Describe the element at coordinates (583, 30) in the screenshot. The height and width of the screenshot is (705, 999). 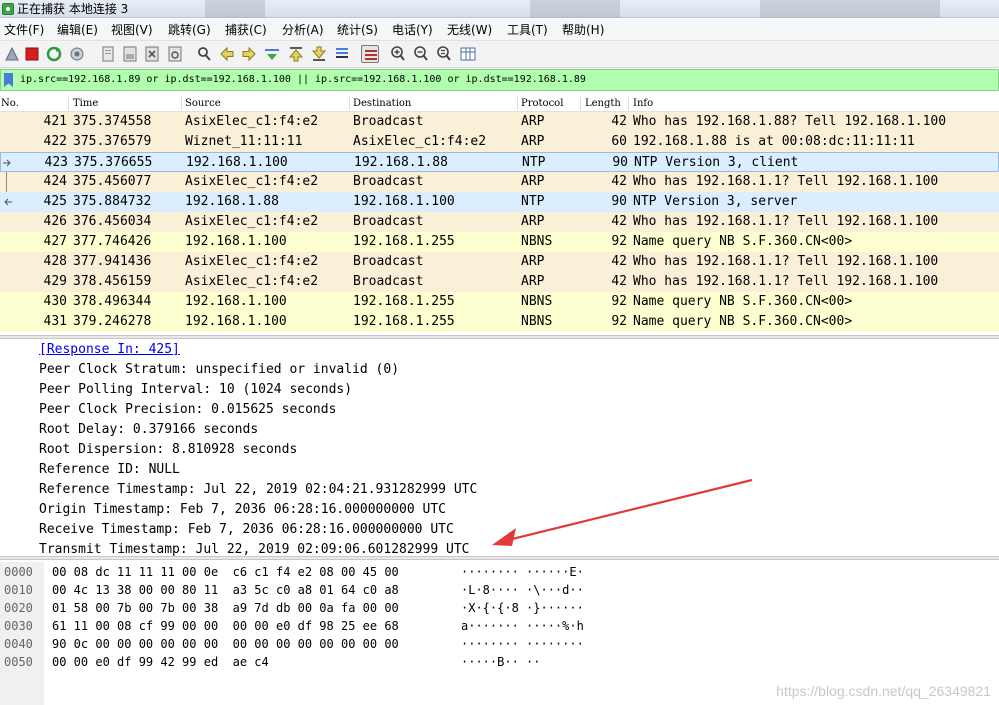
I see `menu-help: 帮助(H)` at that location.